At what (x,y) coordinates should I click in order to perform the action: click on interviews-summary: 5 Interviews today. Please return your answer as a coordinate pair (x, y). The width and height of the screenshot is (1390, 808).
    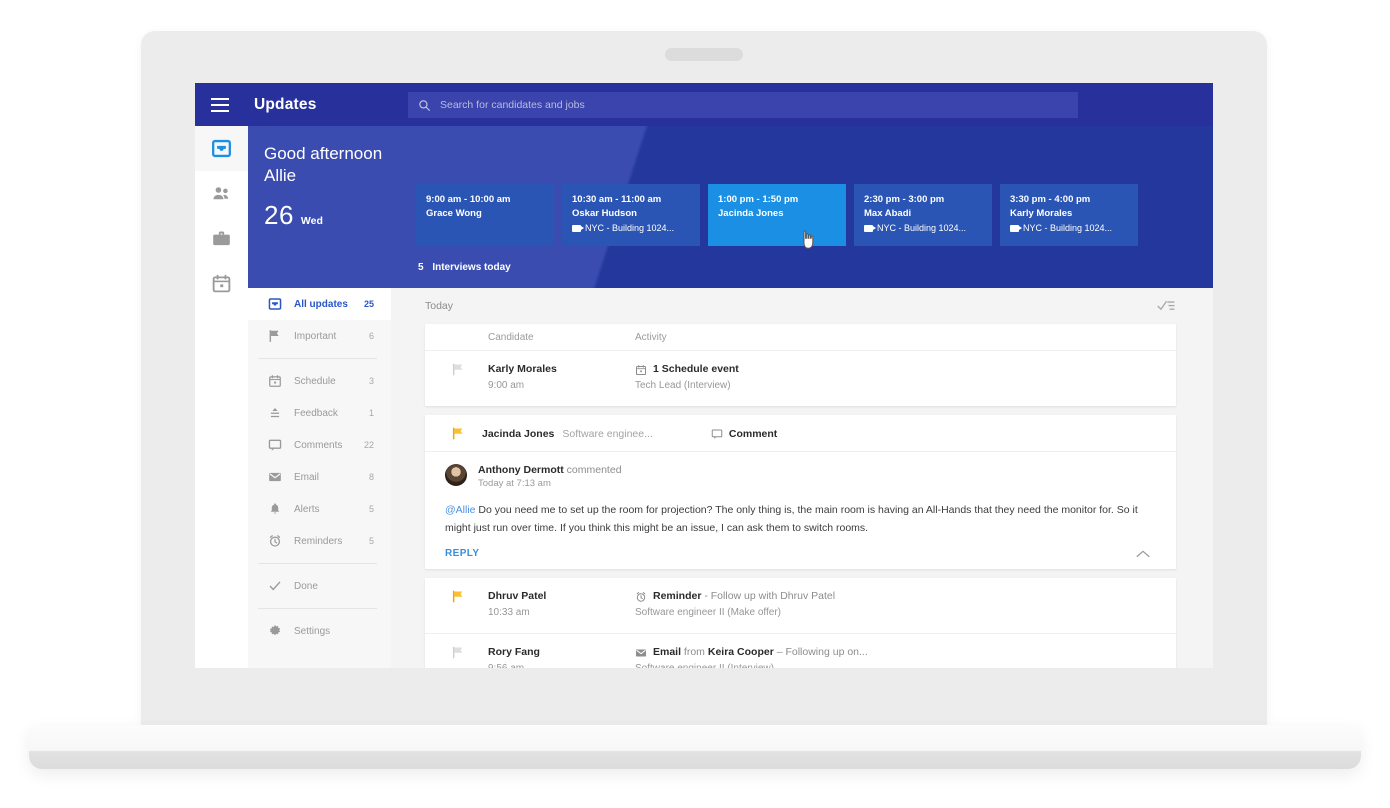
    Looking at the image, I should click on (464, 267).